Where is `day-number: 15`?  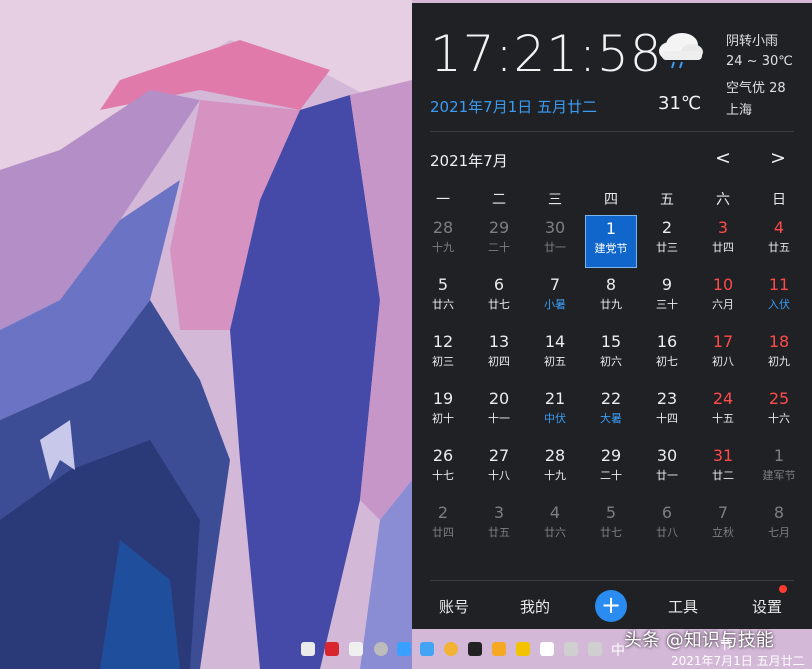
day-number: 15 is located at coordinates (611, 341).